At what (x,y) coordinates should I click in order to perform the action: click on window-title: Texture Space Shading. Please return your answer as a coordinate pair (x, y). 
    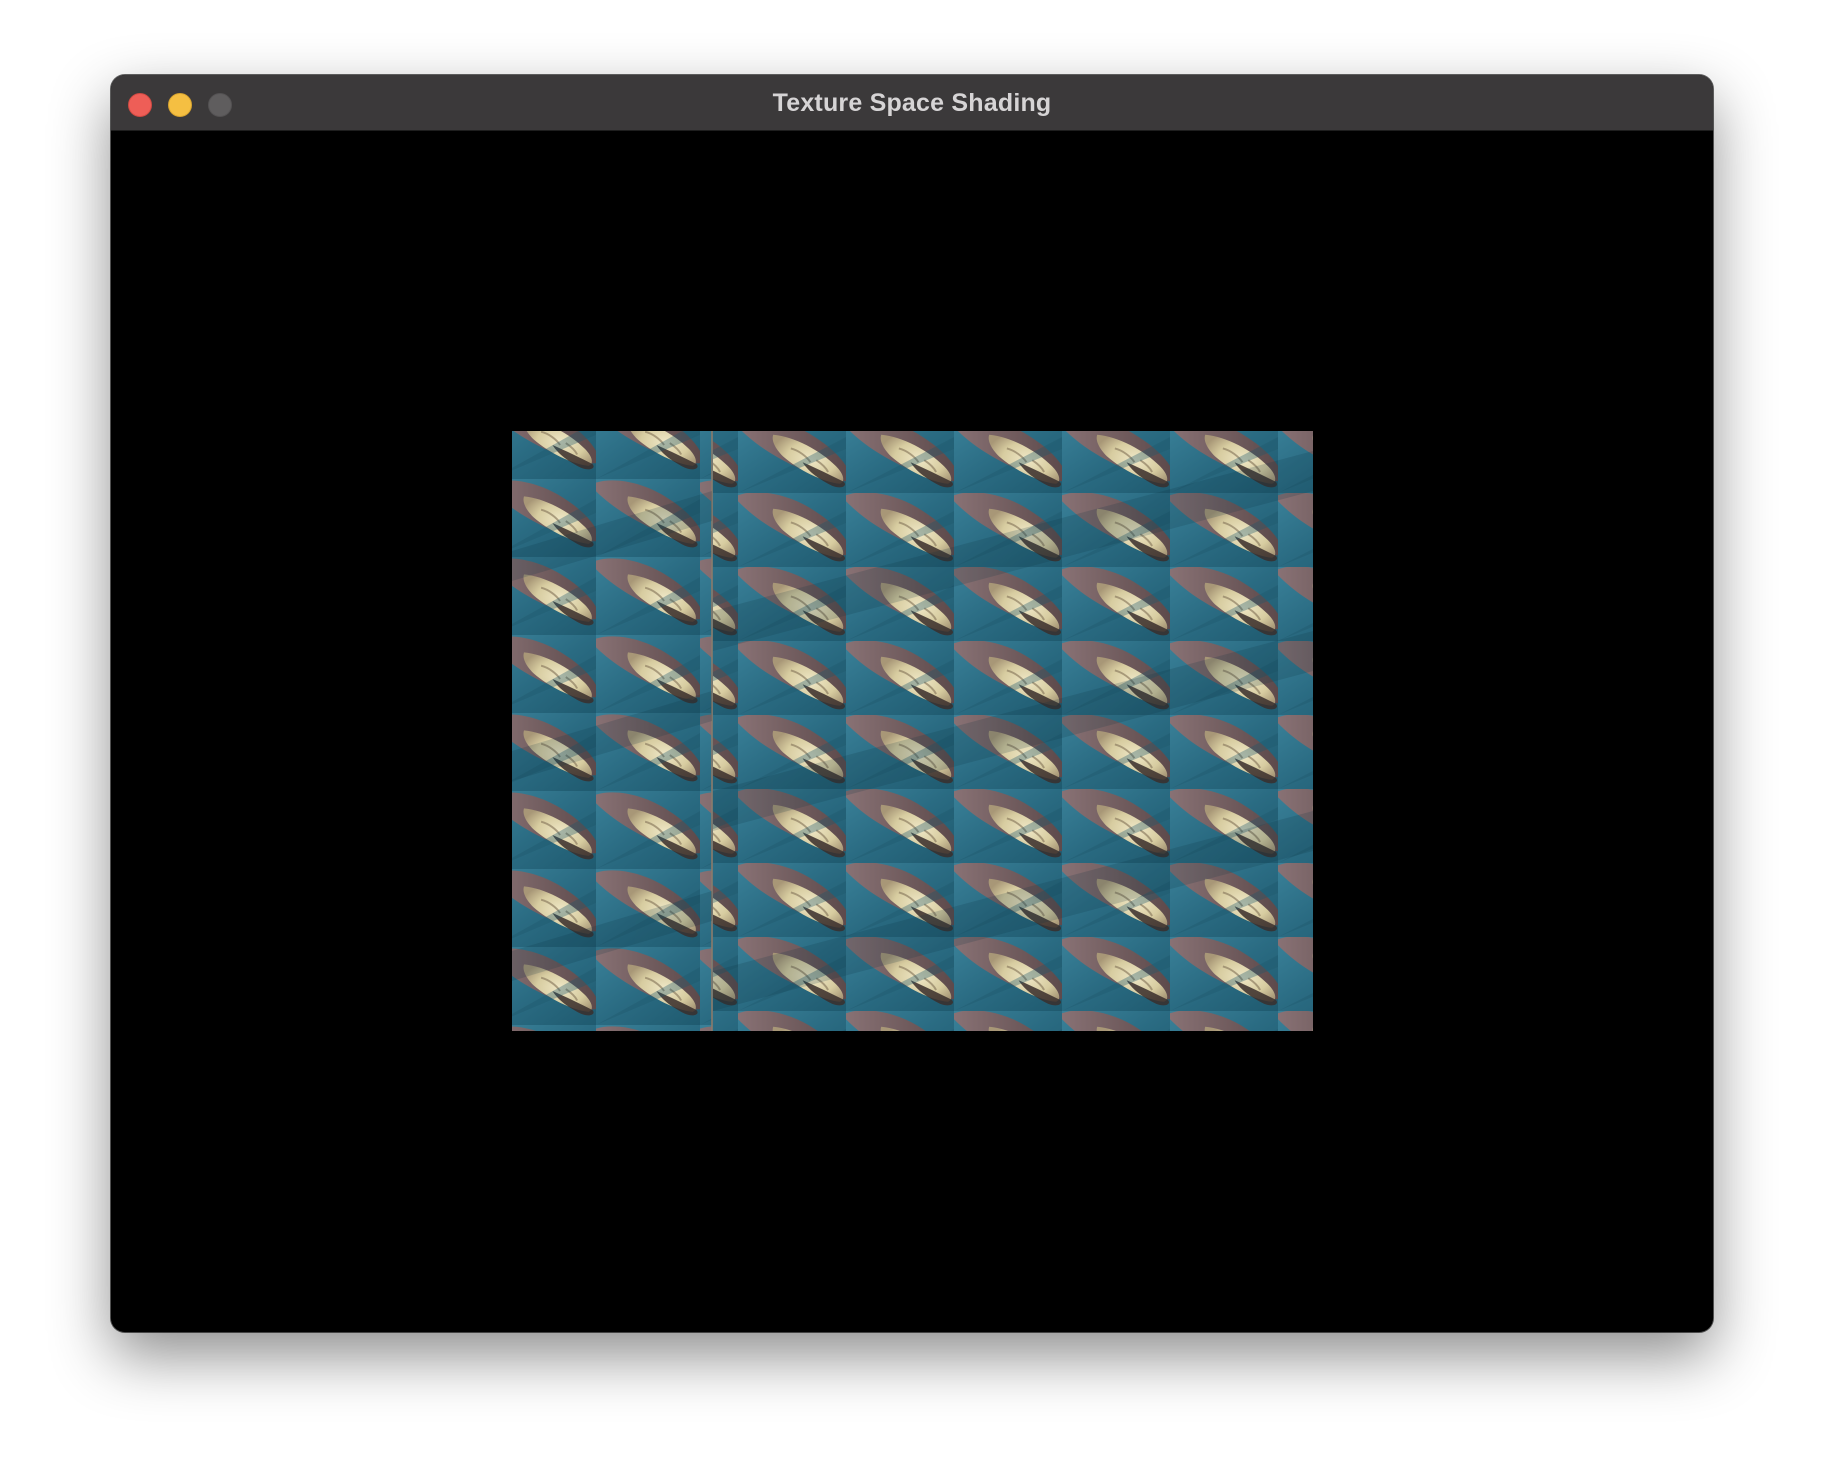
    Looking at the image, I should click on (912, 103).